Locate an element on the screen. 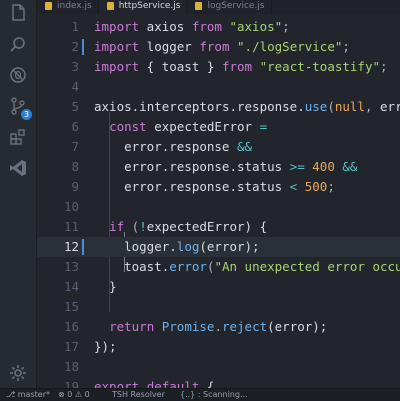  code-token: ! is located at coordinates (143, 226).